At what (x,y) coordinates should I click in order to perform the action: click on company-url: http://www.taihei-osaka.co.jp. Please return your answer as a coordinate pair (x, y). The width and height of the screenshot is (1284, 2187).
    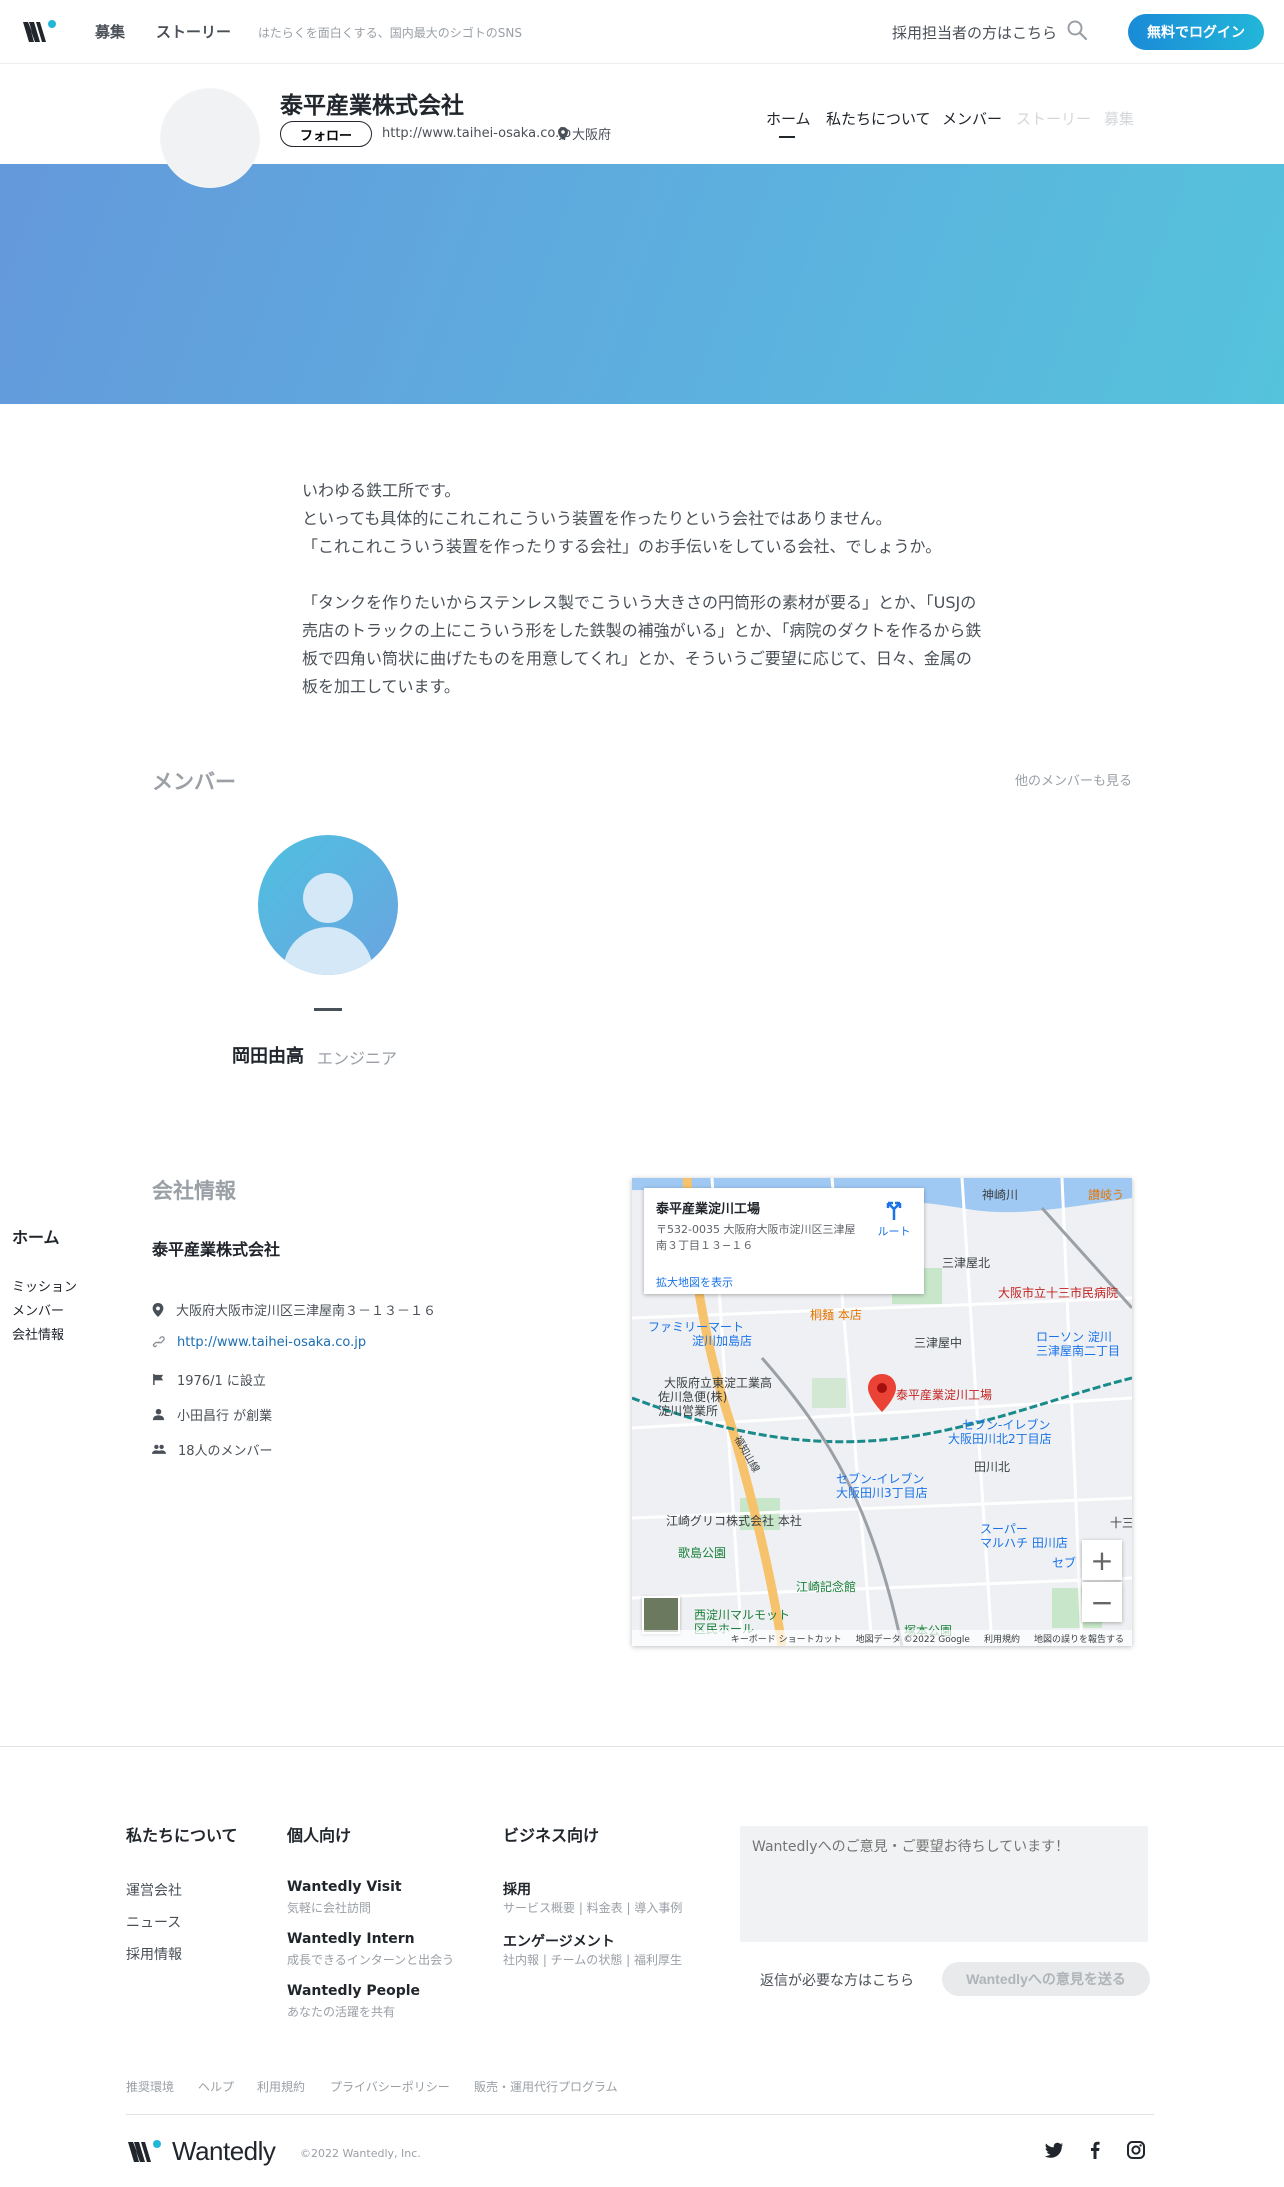
    Looking at the image, I should click on (476, 133).